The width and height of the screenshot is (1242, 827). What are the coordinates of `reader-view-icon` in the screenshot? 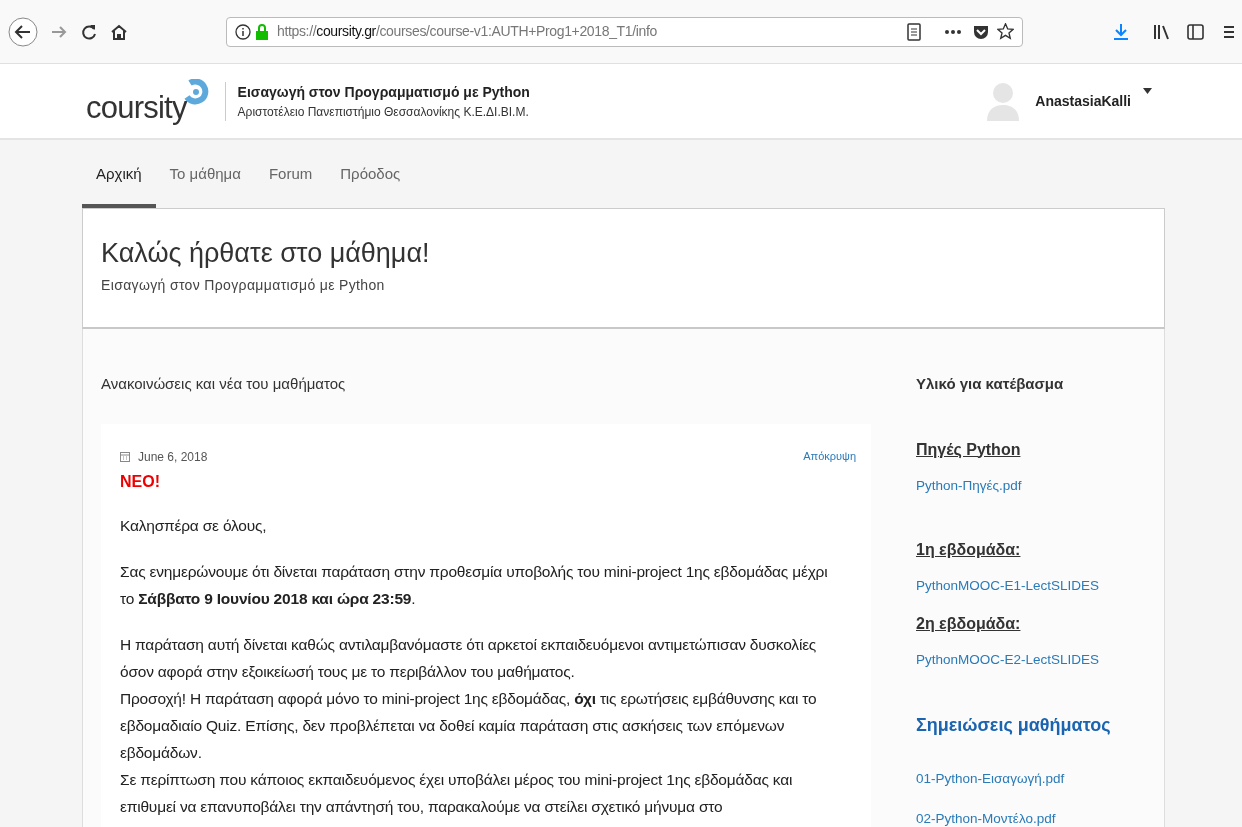 It's located at (914, 31).